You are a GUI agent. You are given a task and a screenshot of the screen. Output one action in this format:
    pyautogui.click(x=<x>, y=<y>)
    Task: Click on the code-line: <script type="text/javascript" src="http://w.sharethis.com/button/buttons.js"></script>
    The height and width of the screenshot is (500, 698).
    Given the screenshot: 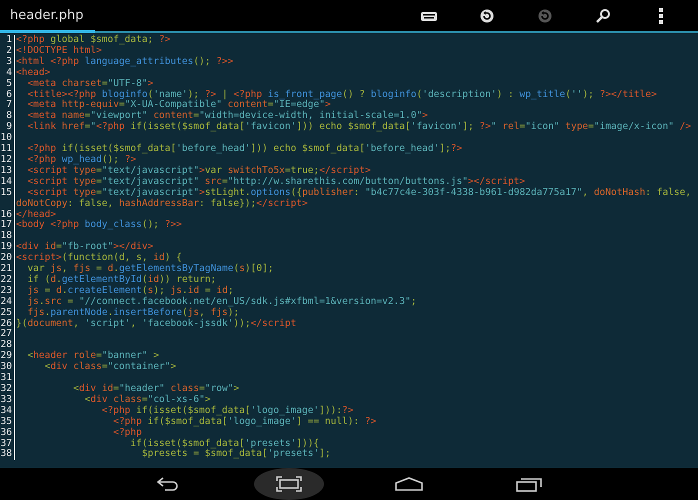 What is the action you would take?
    pyautogui.click(x=276, y=182)
    